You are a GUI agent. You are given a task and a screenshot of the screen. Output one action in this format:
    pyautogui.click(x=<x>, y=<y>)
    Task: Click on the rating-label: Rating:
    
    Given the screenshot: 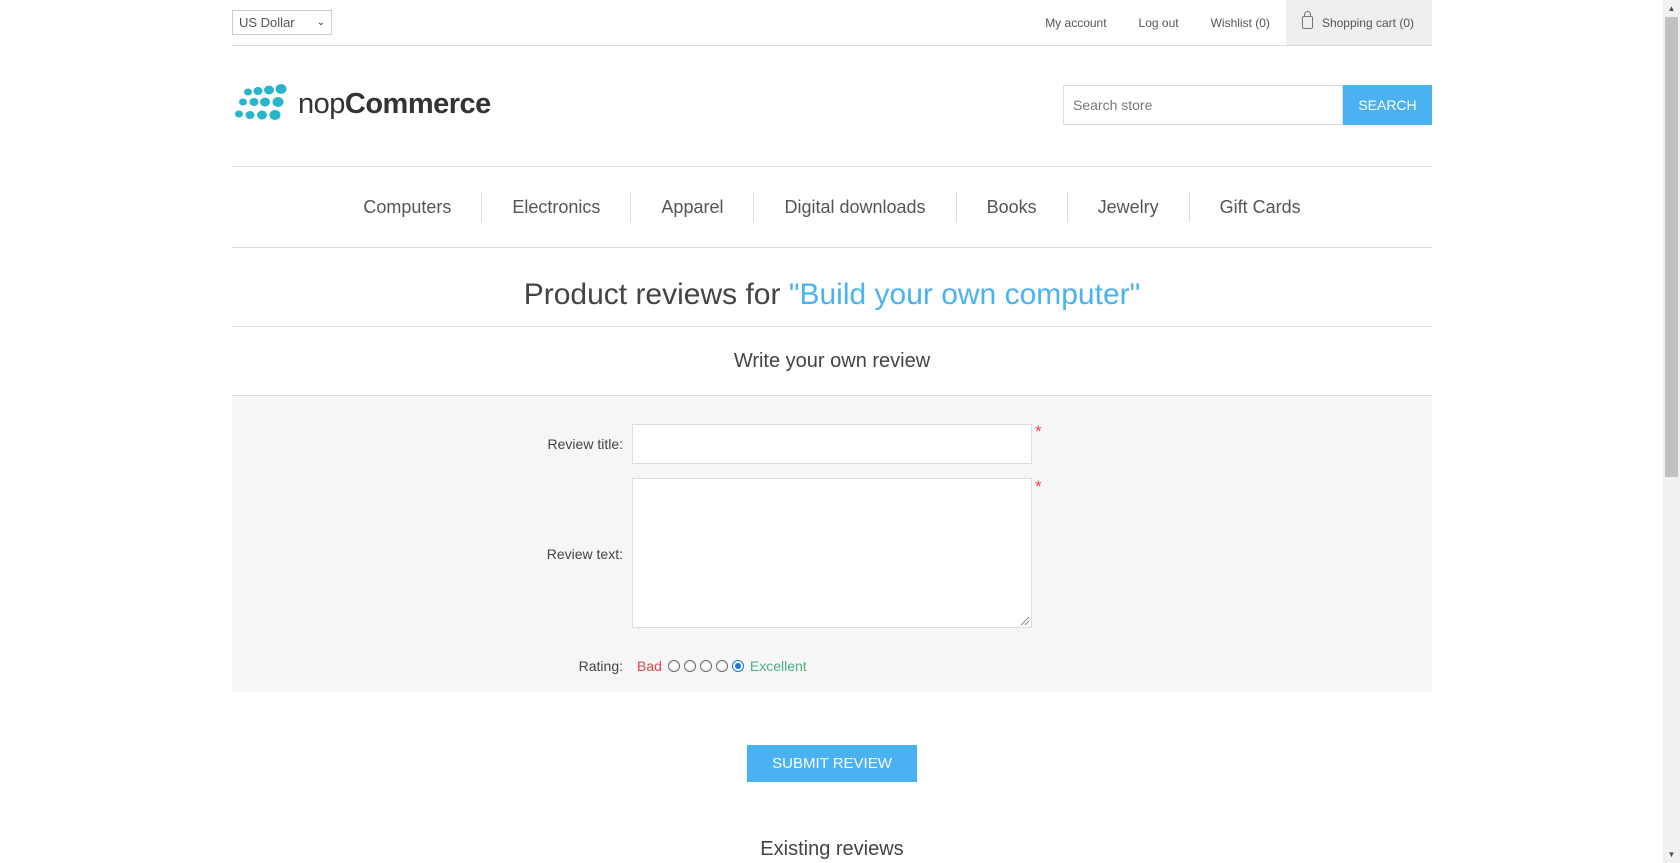 What is the action you would take?
    pyautogui.click(x=600, y=666)
    